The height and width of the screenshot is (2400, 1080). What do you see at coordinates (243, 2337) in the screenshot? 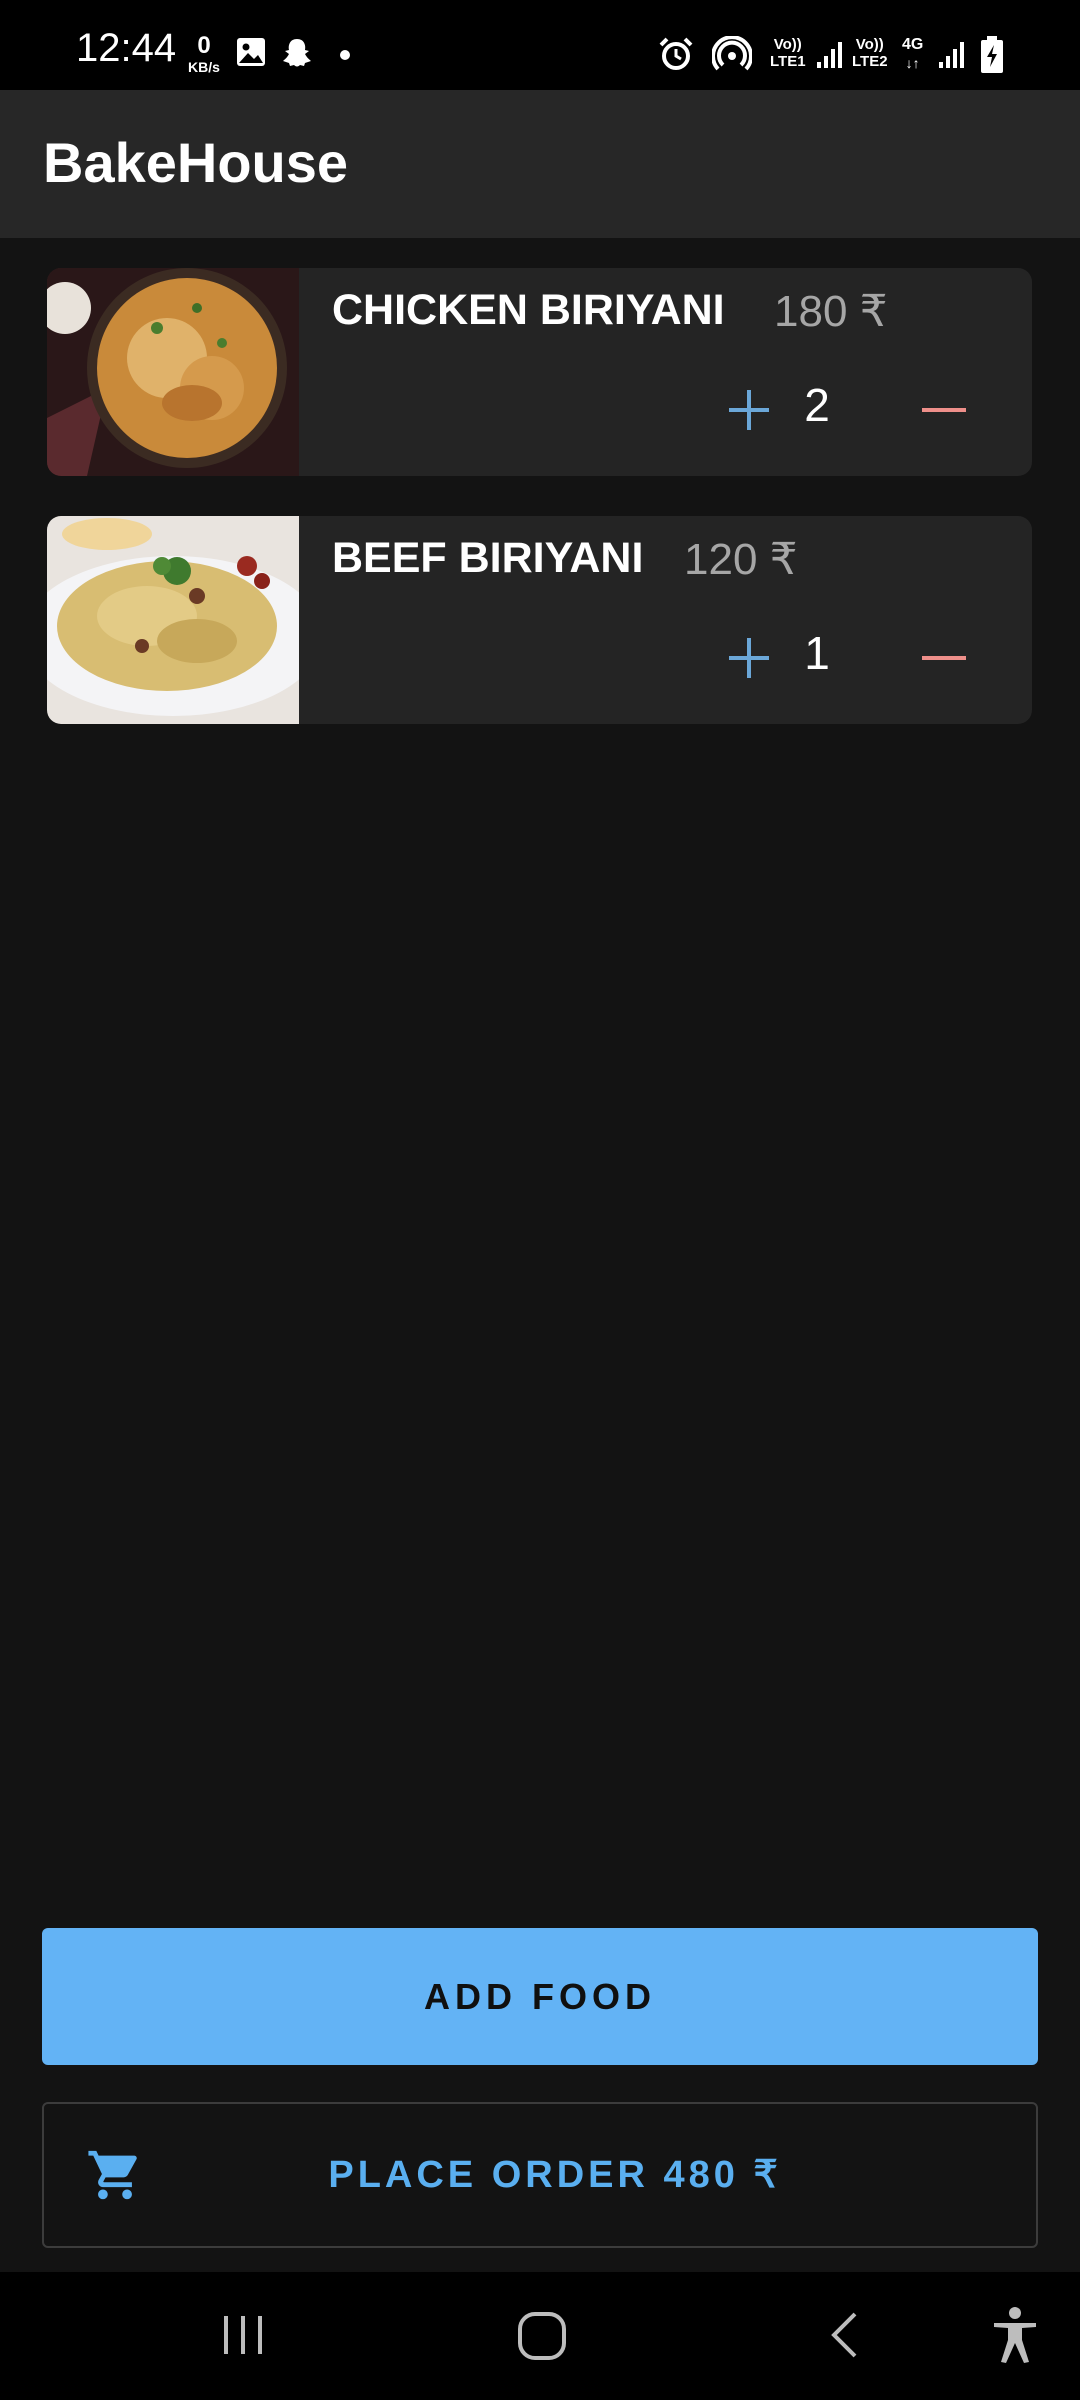
I see `recents-icon` at bounding box center [243, 2337].